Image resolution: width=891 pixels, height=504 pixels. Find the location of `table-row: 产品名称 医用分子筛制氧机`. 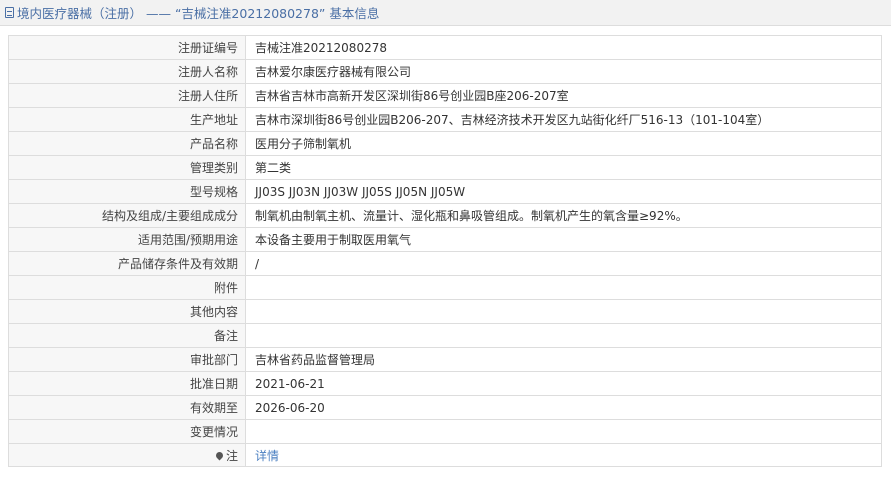

table-row: 产品名称 医用分子筛制氧机 is located at coordinates (445, 143).